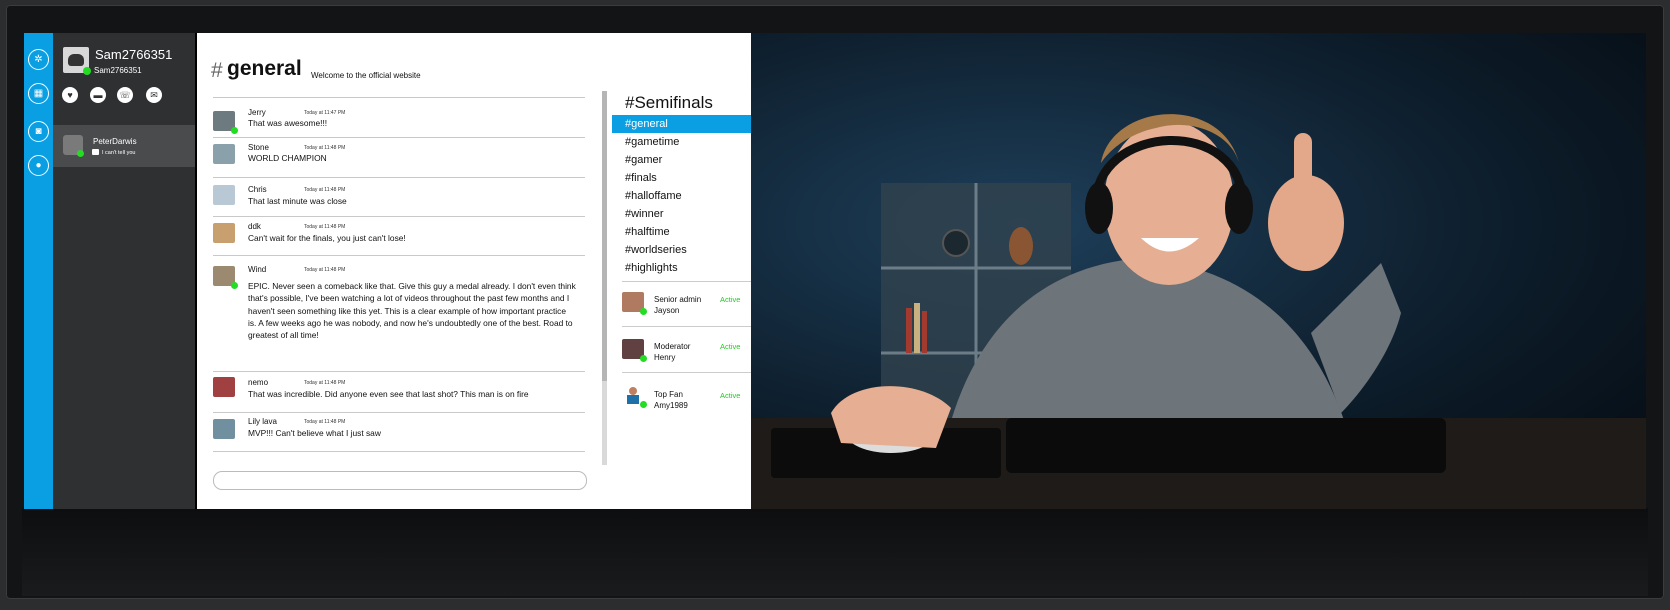 Image resolution: width=1670 pixels, height=610 pixels. Describe the element at coordinates (687, 160) in the screenshot. I see `channel-item-gamer: #gamer` at that location.